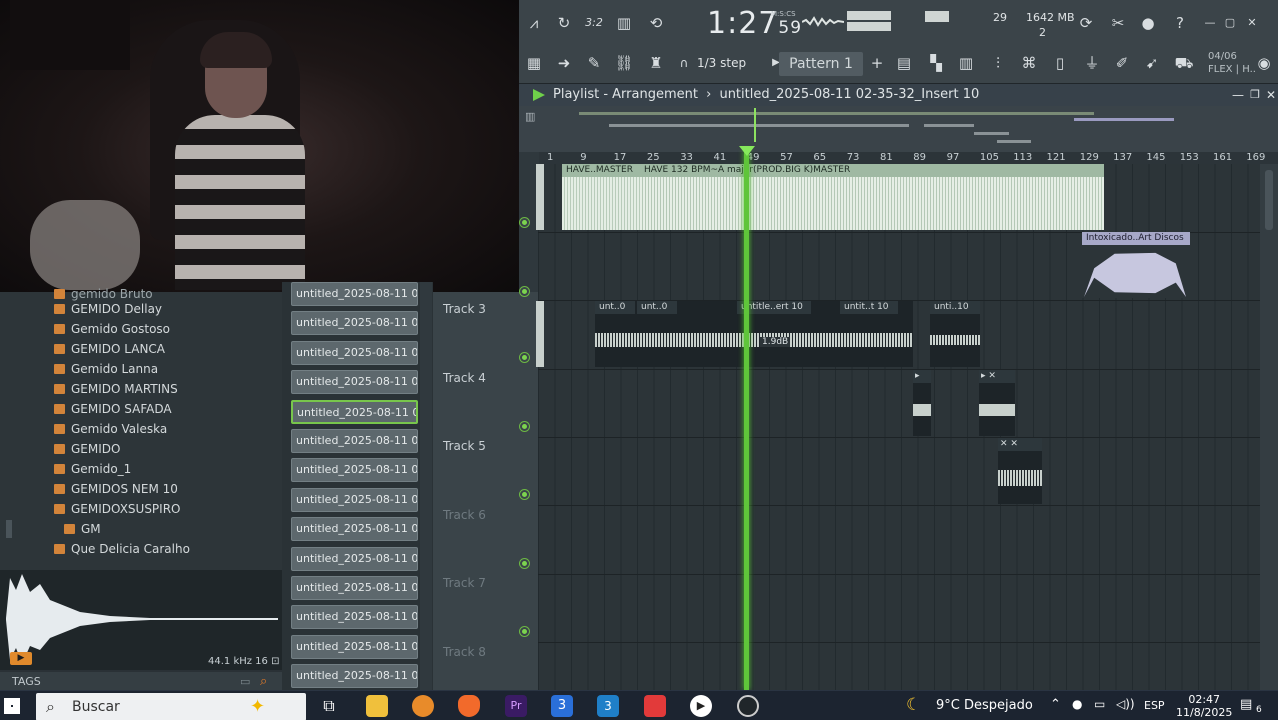  I want to click on media-player-icon: ▶, so click(701, 706).